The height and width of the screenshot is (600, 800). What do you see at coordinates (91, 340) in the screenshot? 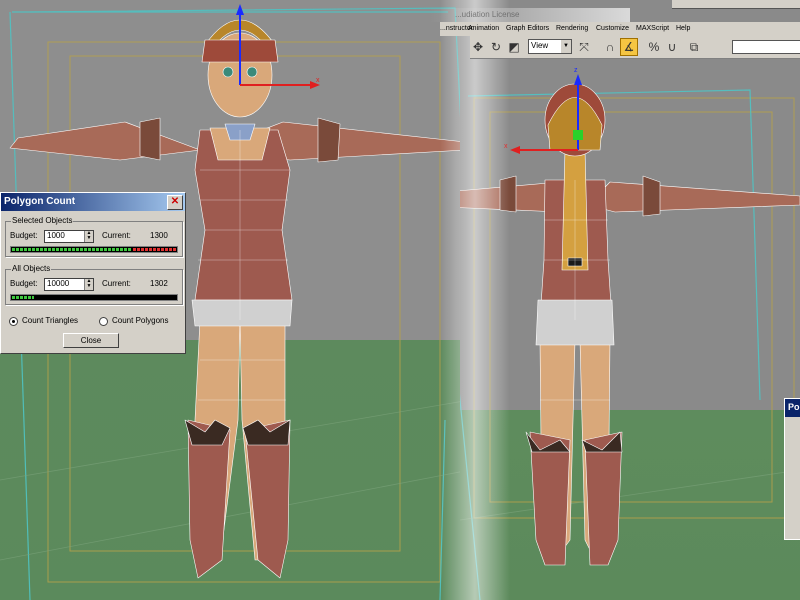
I see `close-button: Close` at bounding box center [91, 340].